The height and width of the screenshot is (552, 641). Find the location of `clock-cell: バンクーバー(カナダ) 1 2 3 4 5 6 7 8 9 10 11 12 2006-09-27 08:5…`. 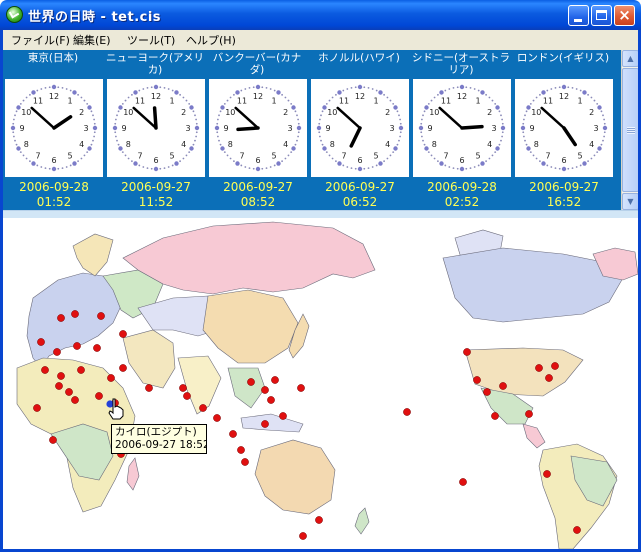

clock-cell: バンクーバー(カナダ) 1 2 3 4 5 6 7 8 9 10 11 12 2006-09-27 08:5… is located at coordinates (257, 130).